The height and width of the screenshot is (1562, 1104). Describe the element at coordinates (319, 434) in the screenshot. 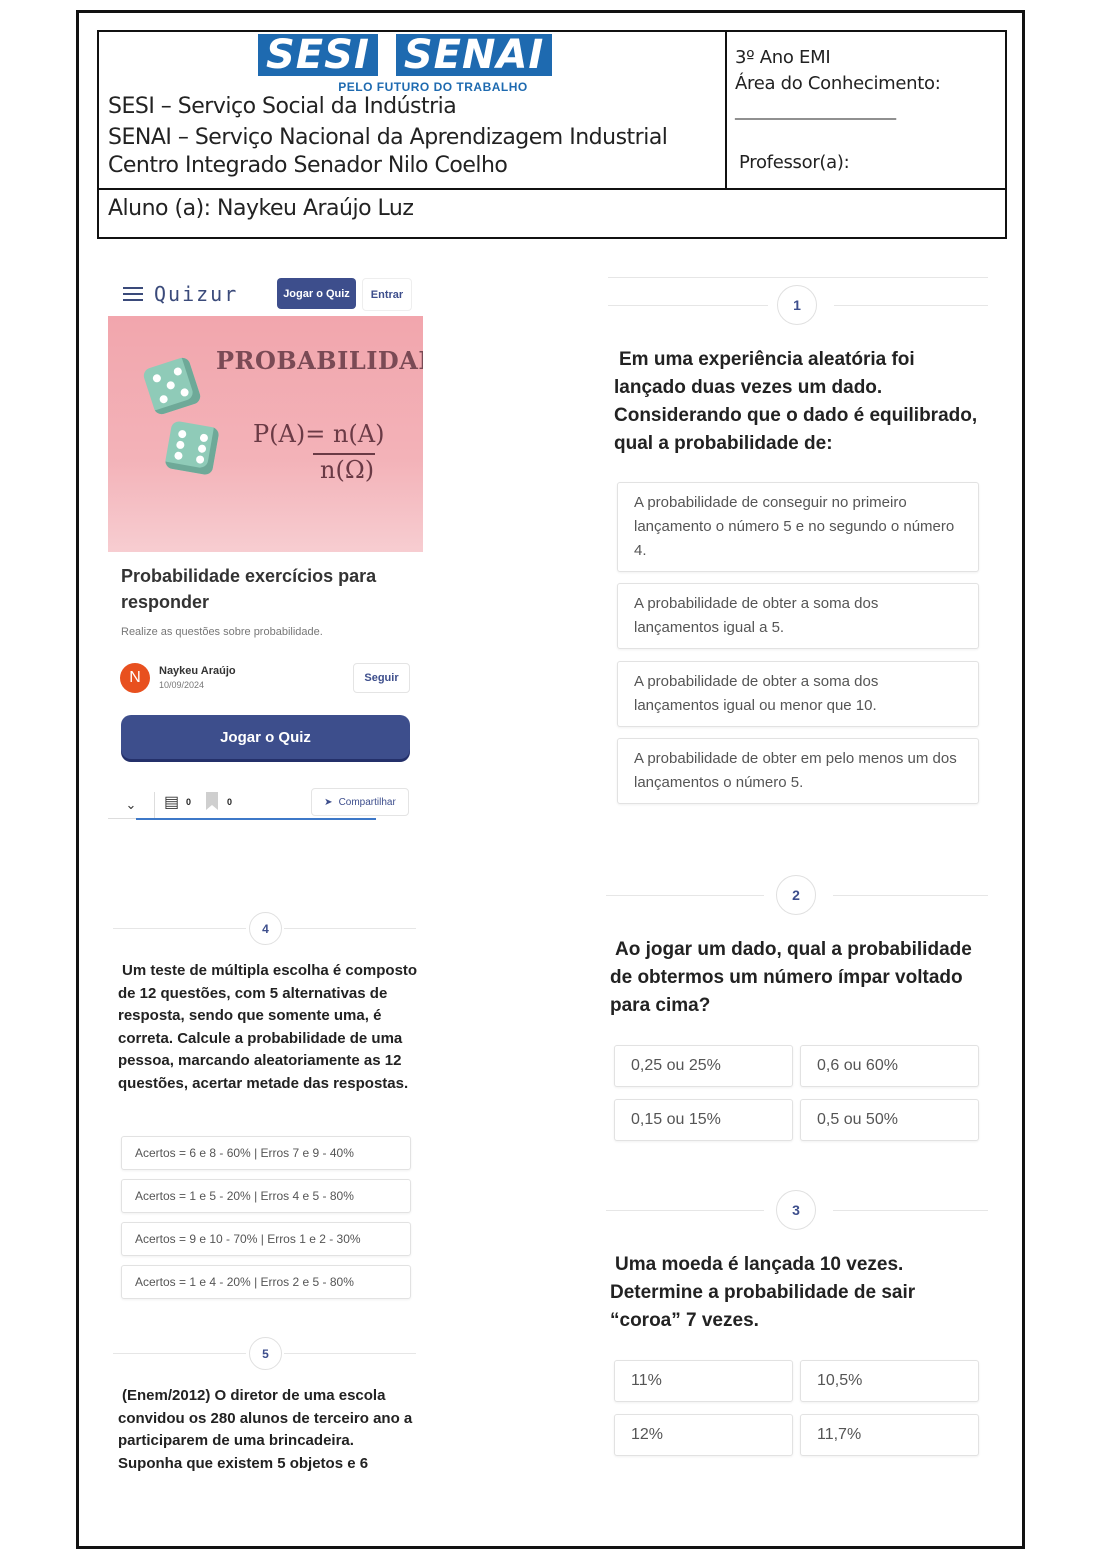

I see `formula-numerator: P(A)= n(A)` at that location.